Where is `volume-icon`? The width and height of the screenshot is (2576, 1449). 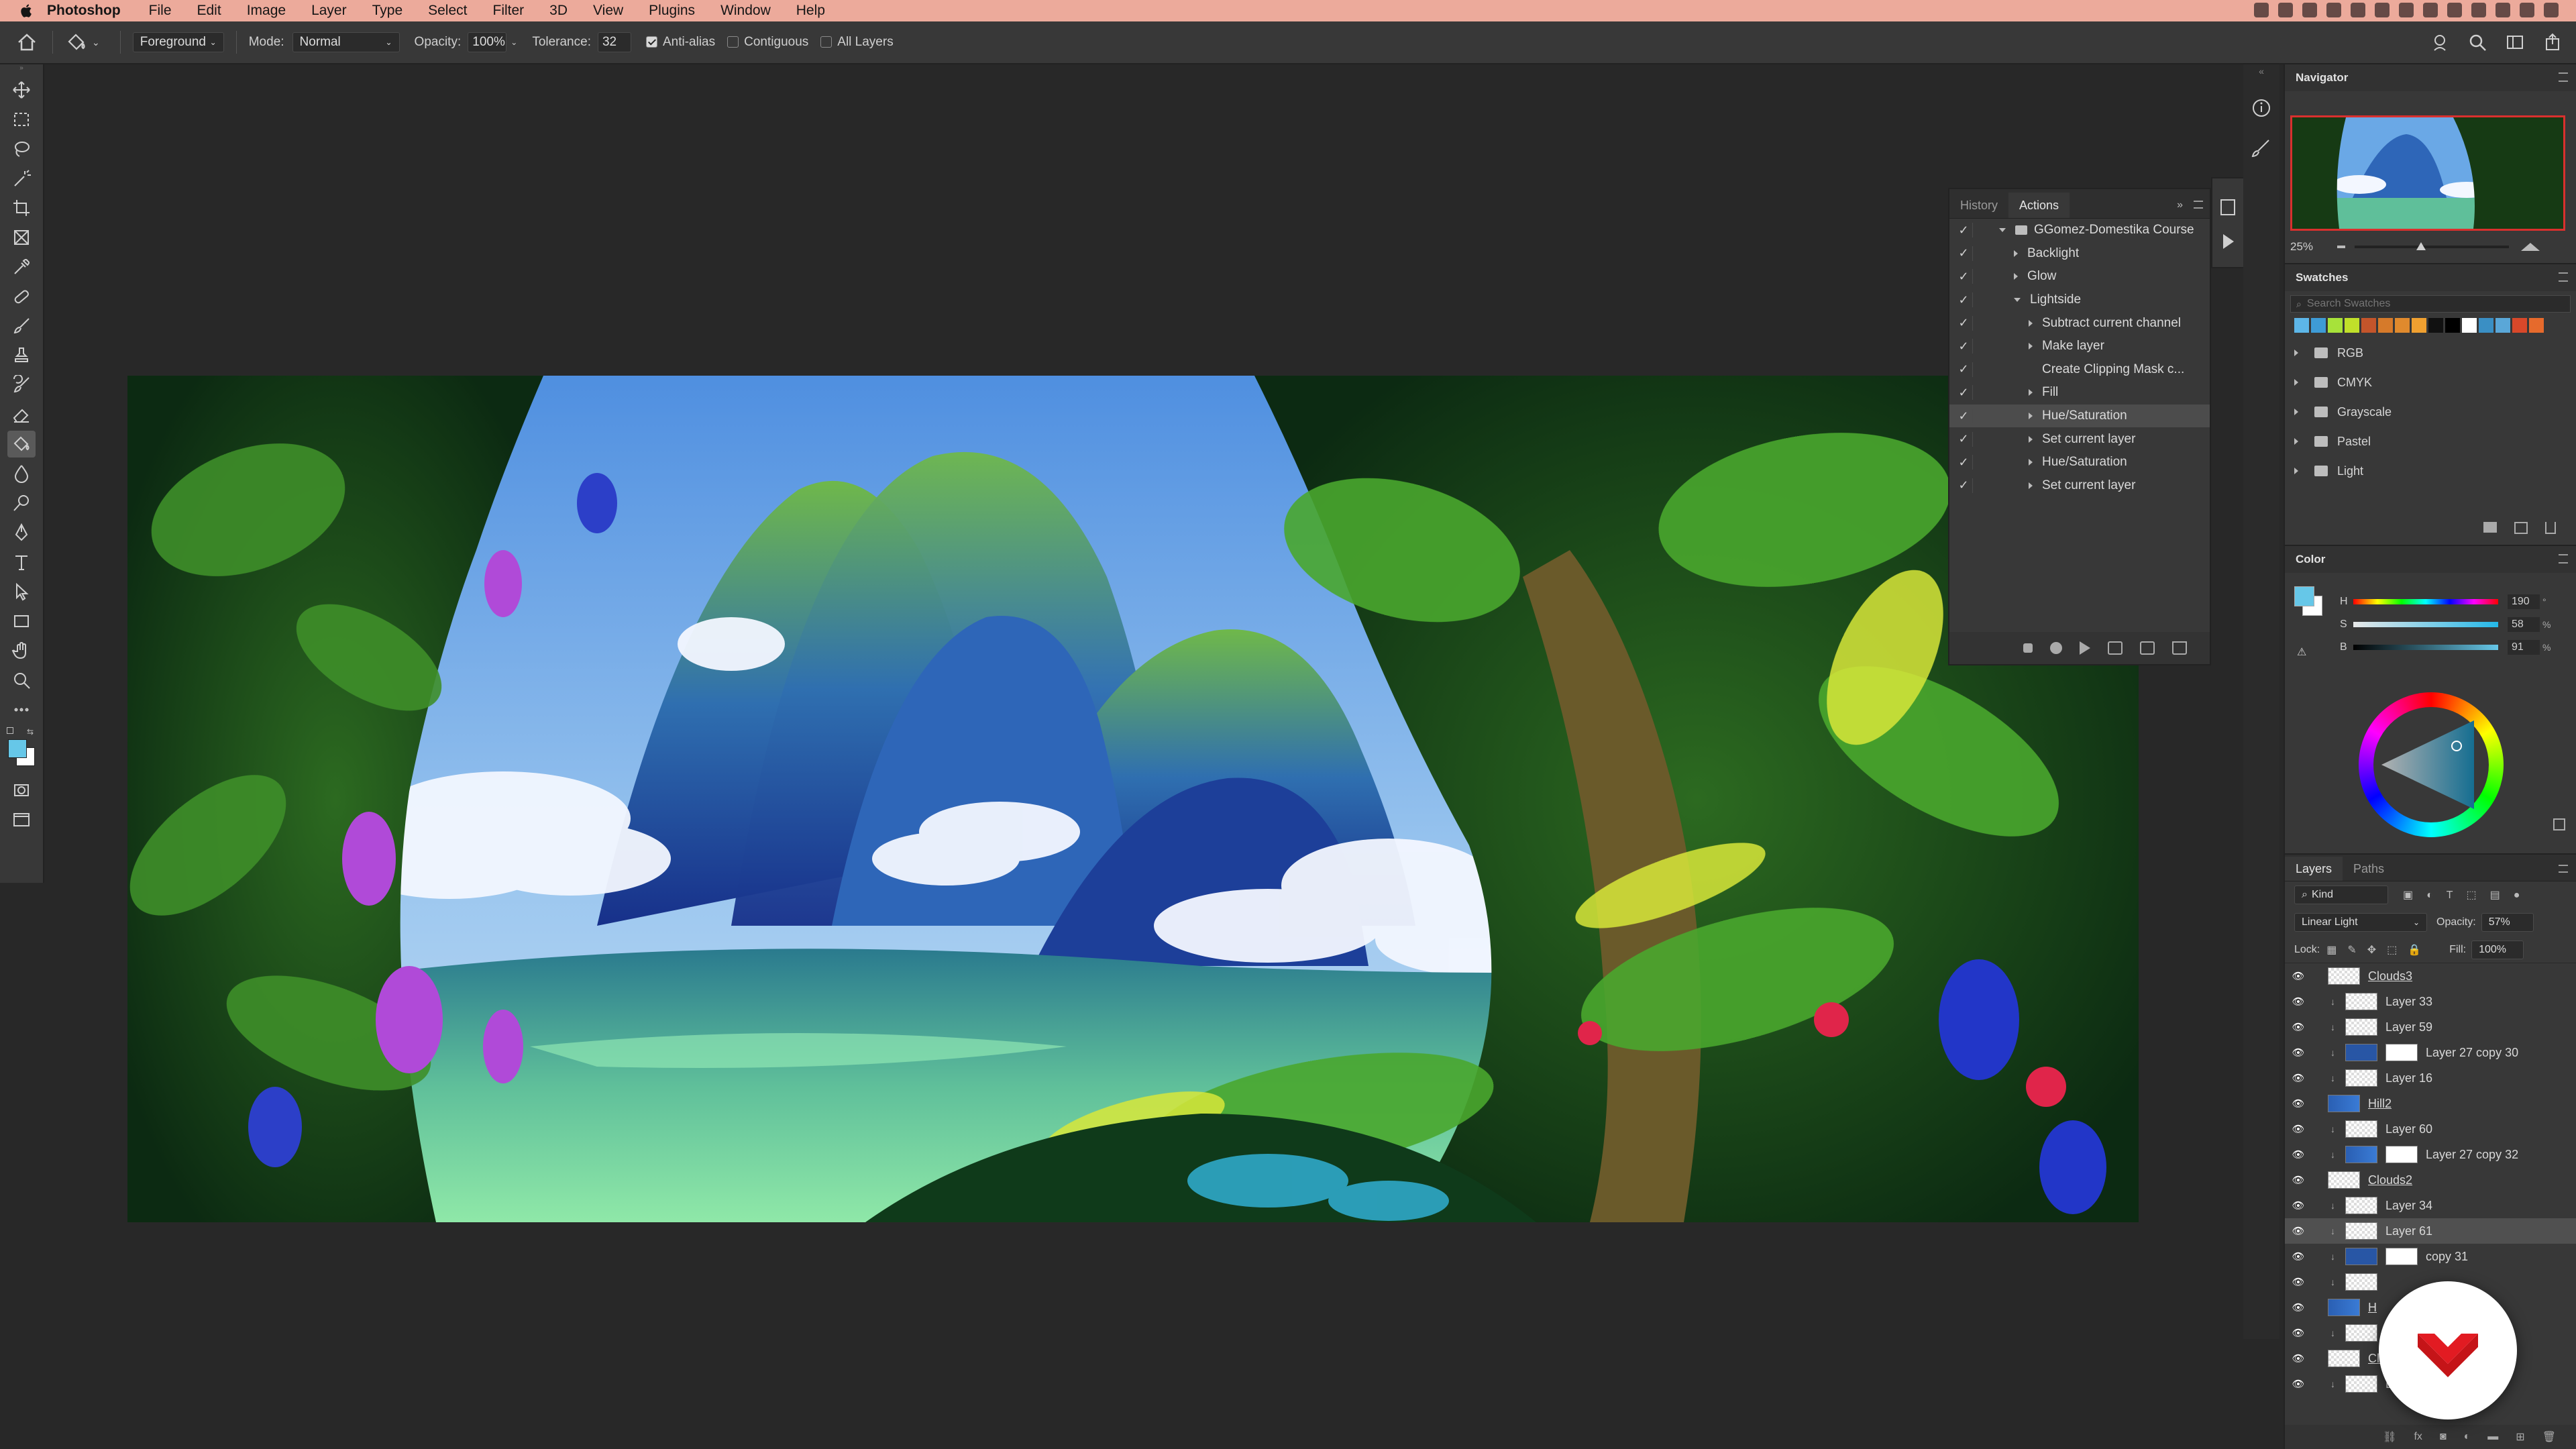 volume-icon is located at coordinates (2478, 10).